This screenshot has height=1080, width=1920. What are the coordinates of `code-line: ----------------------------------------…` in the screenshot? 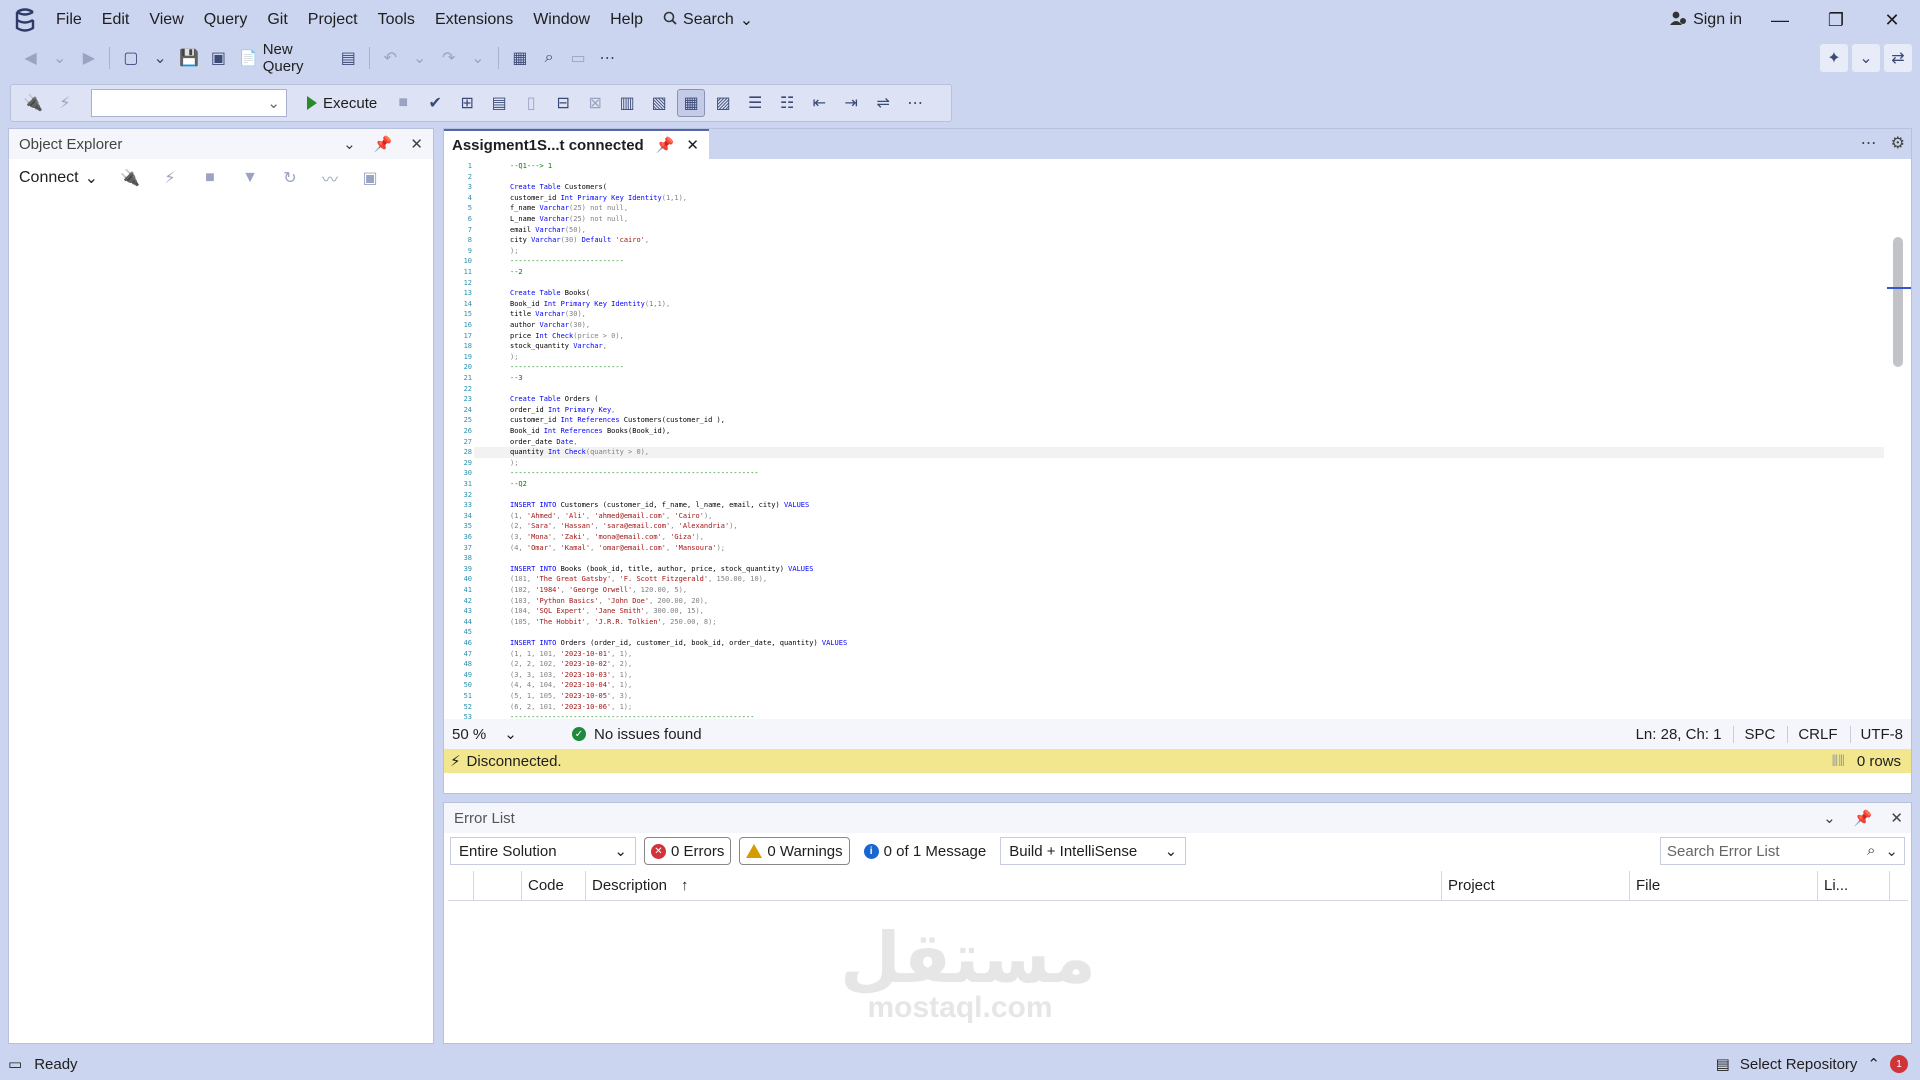 It's located at (632, 715).